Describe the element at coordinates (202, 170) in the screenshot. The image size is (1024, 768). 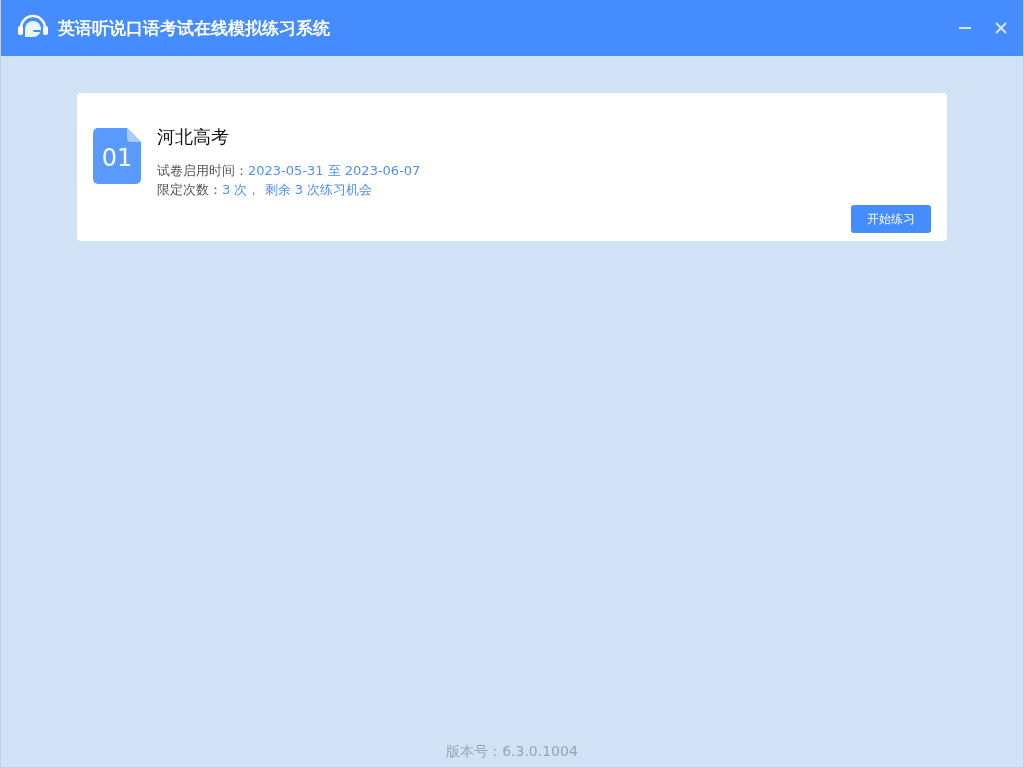
I see `period-label: 试卷启用时间：` at that location.